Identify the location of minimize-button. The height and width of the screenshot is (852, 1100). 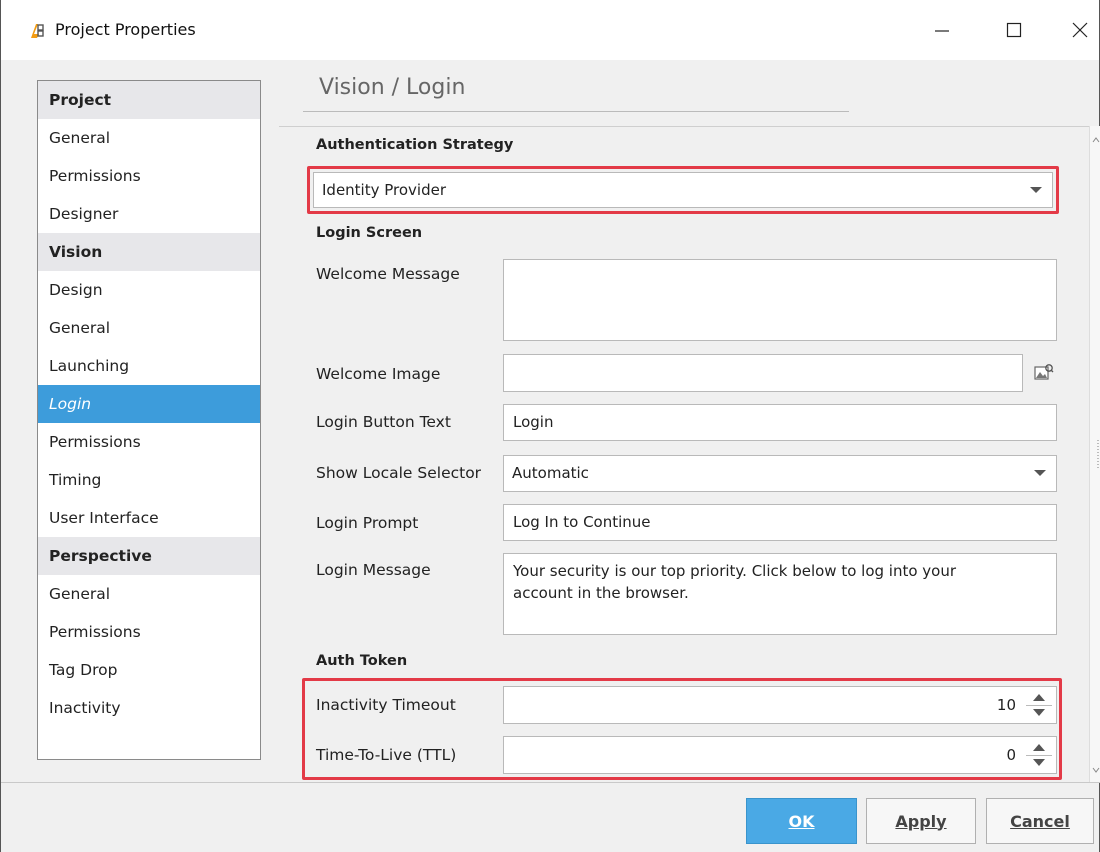
(942, 30).